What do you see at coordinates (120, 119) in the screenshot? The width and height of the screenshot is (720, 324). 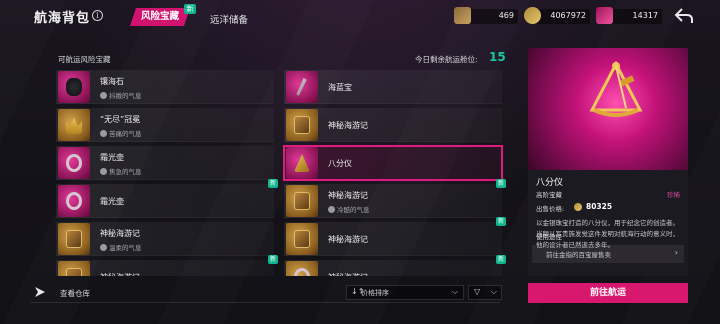 I see `item-name: “无尽”冠冕` at bounding box center [120, 119].